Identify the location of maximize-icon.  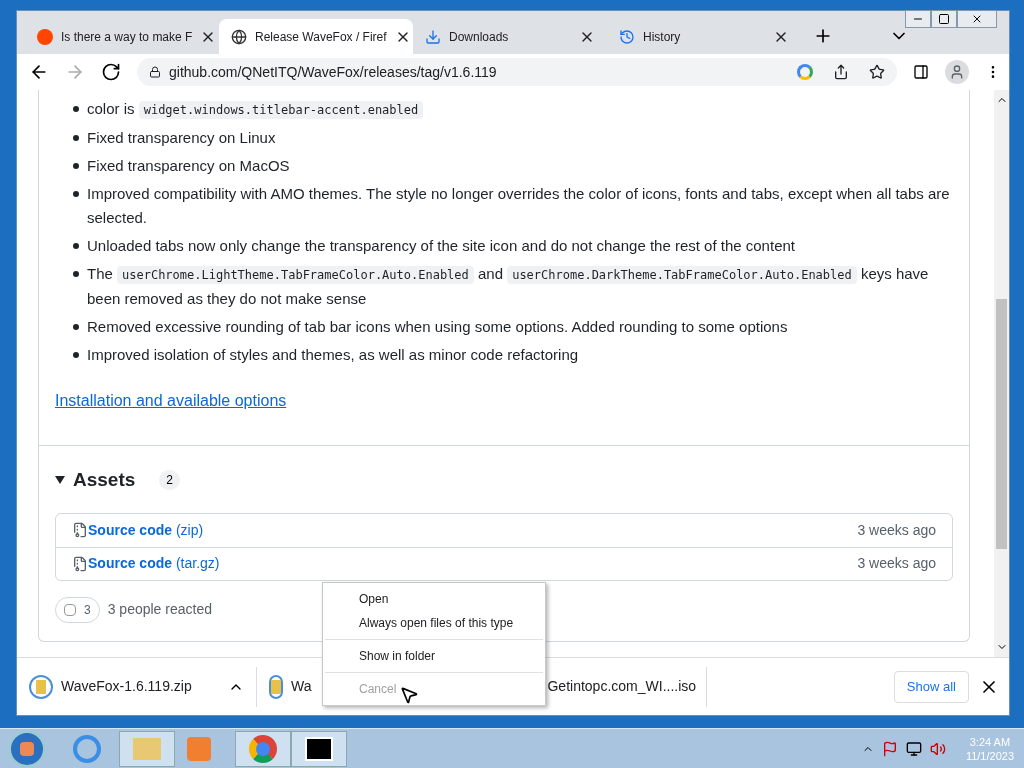
(944, 19).